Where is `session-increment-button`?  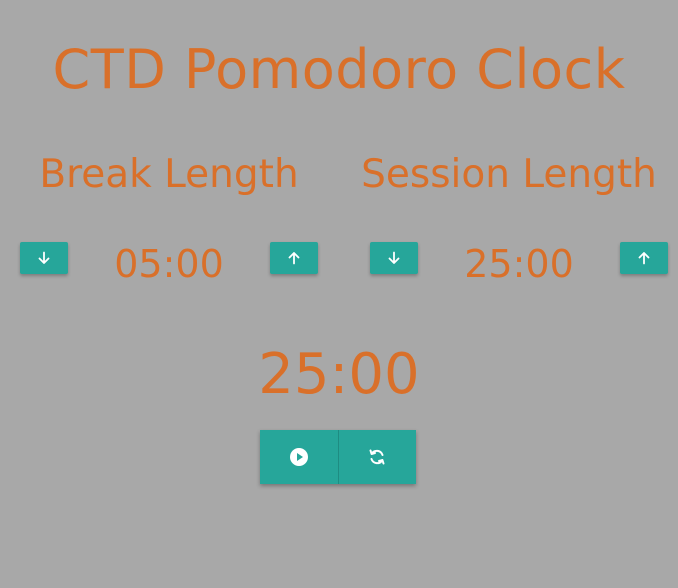 session-increment-button is located at coordinates (644, 258).